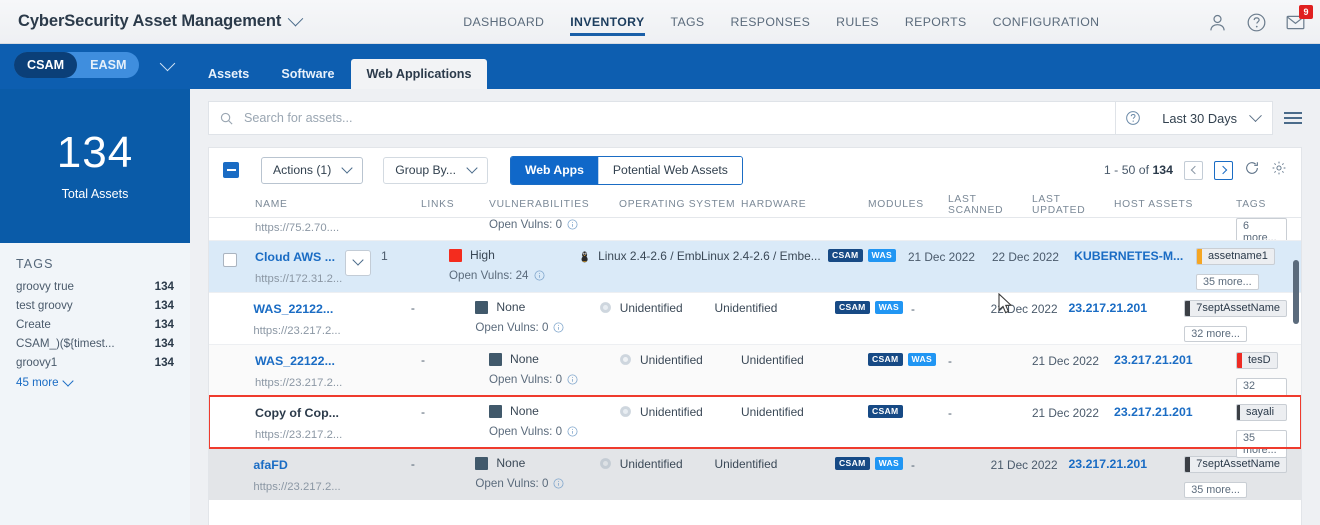 This screenshot has width=1320, height=525. Describe the element at coordinates (161, 20) in the screenshot. I see `brand: CyberSecurity Asset Management` at that location.